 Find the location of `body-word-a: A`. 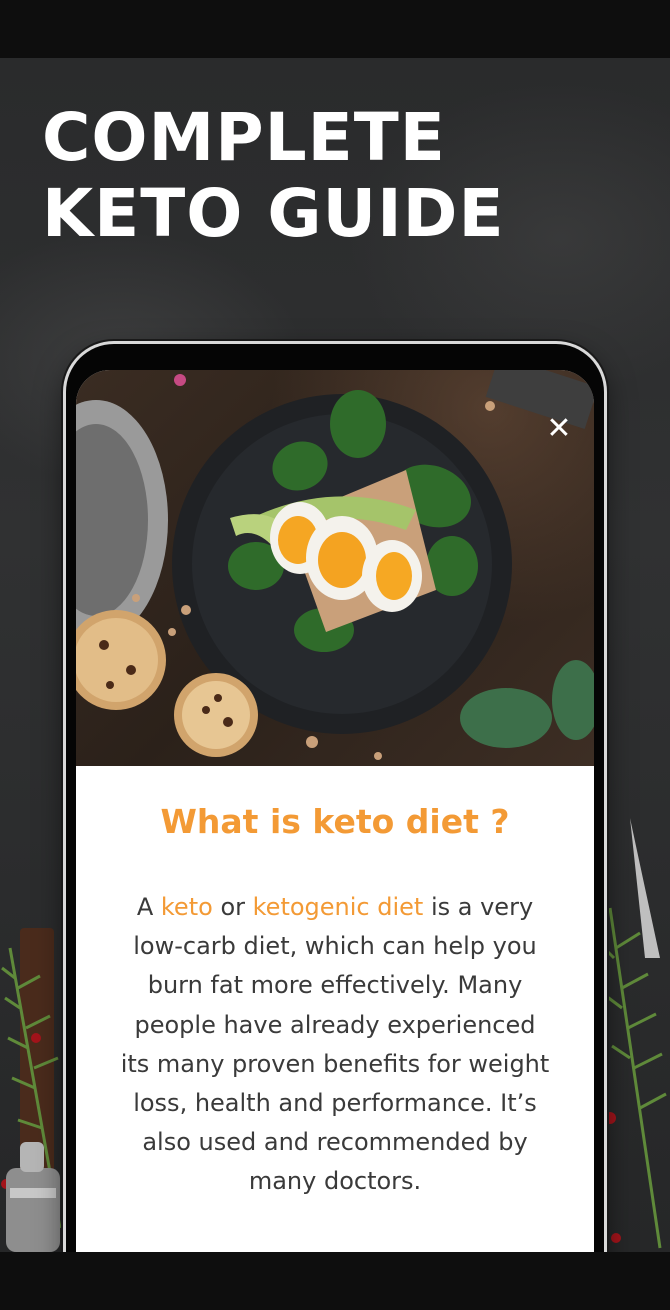

body-word-a: A is located at coordinates (145, 907).